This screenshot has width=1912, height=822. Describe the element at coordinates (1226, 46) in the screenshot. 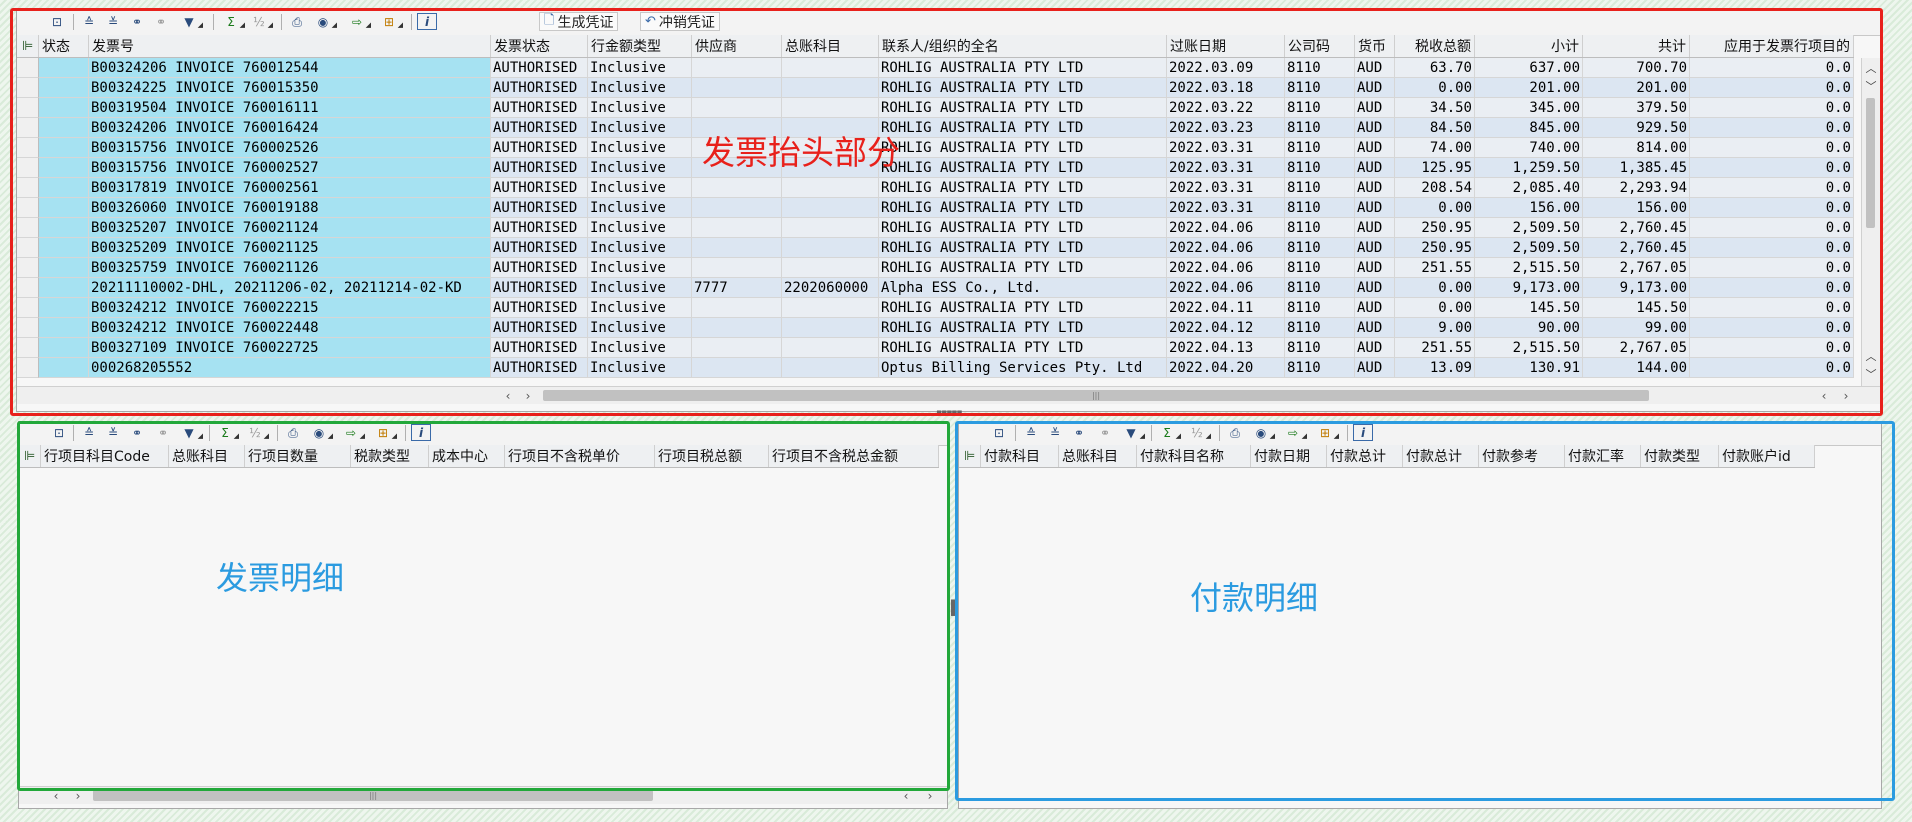

I see `column-header: 过账日期` at that location.